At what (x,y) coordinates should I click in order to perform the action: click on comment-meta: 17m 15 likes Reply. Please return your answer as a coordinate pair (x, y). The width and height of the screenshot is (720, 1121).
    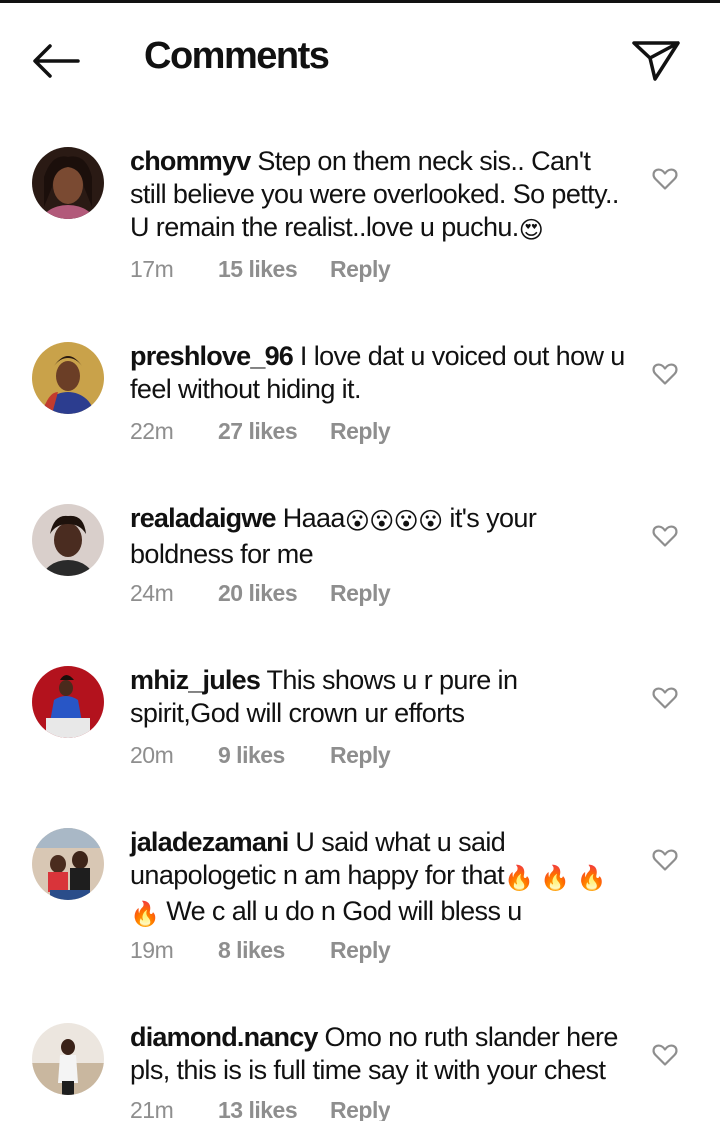
    Looking at the image, I should click on (260, 272).